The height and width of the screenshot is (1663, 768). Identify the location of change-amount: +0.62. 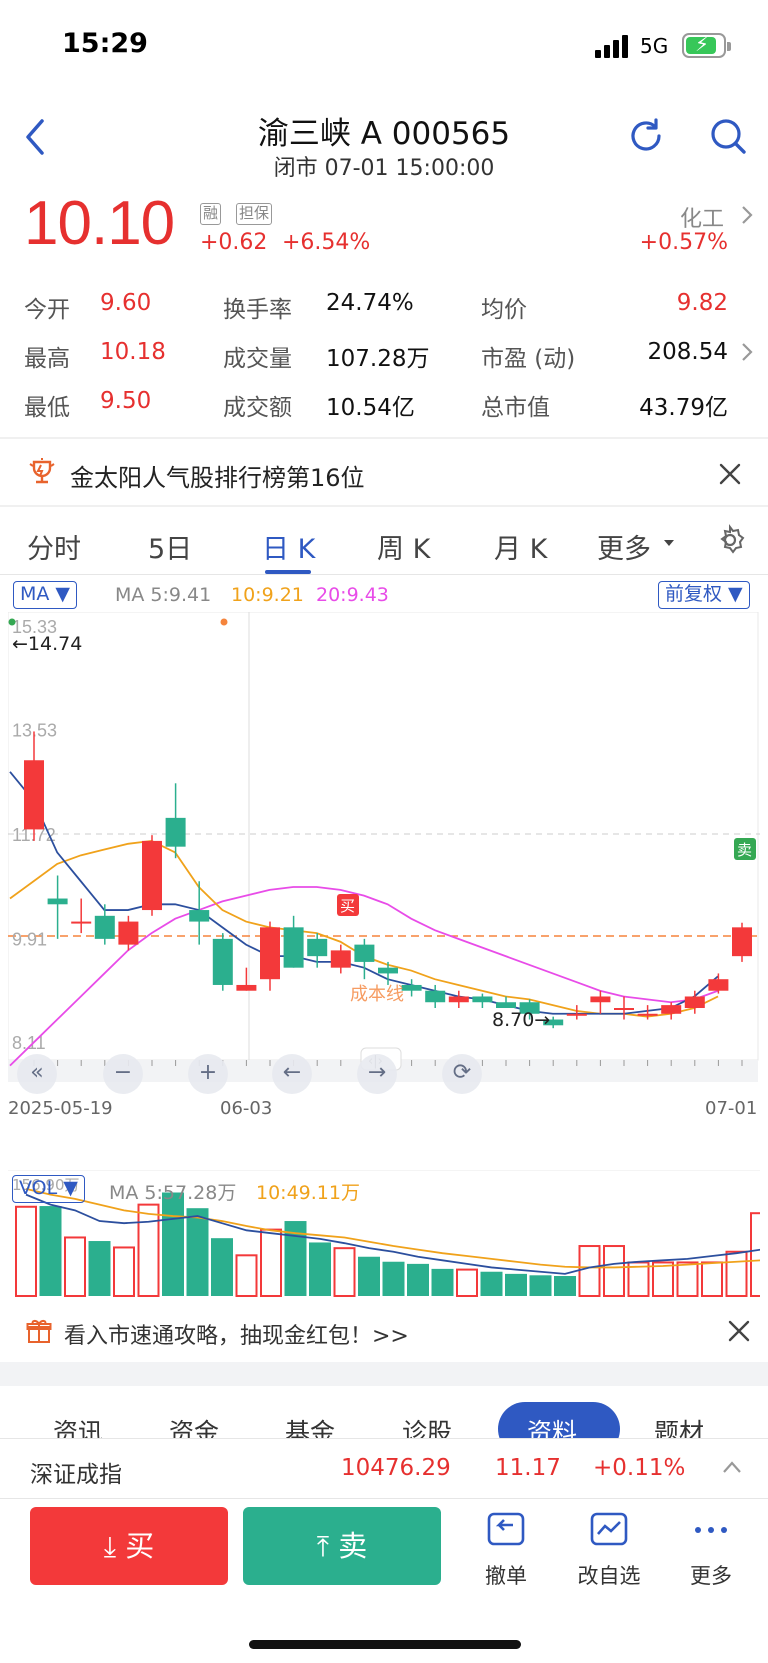
(234, 242).